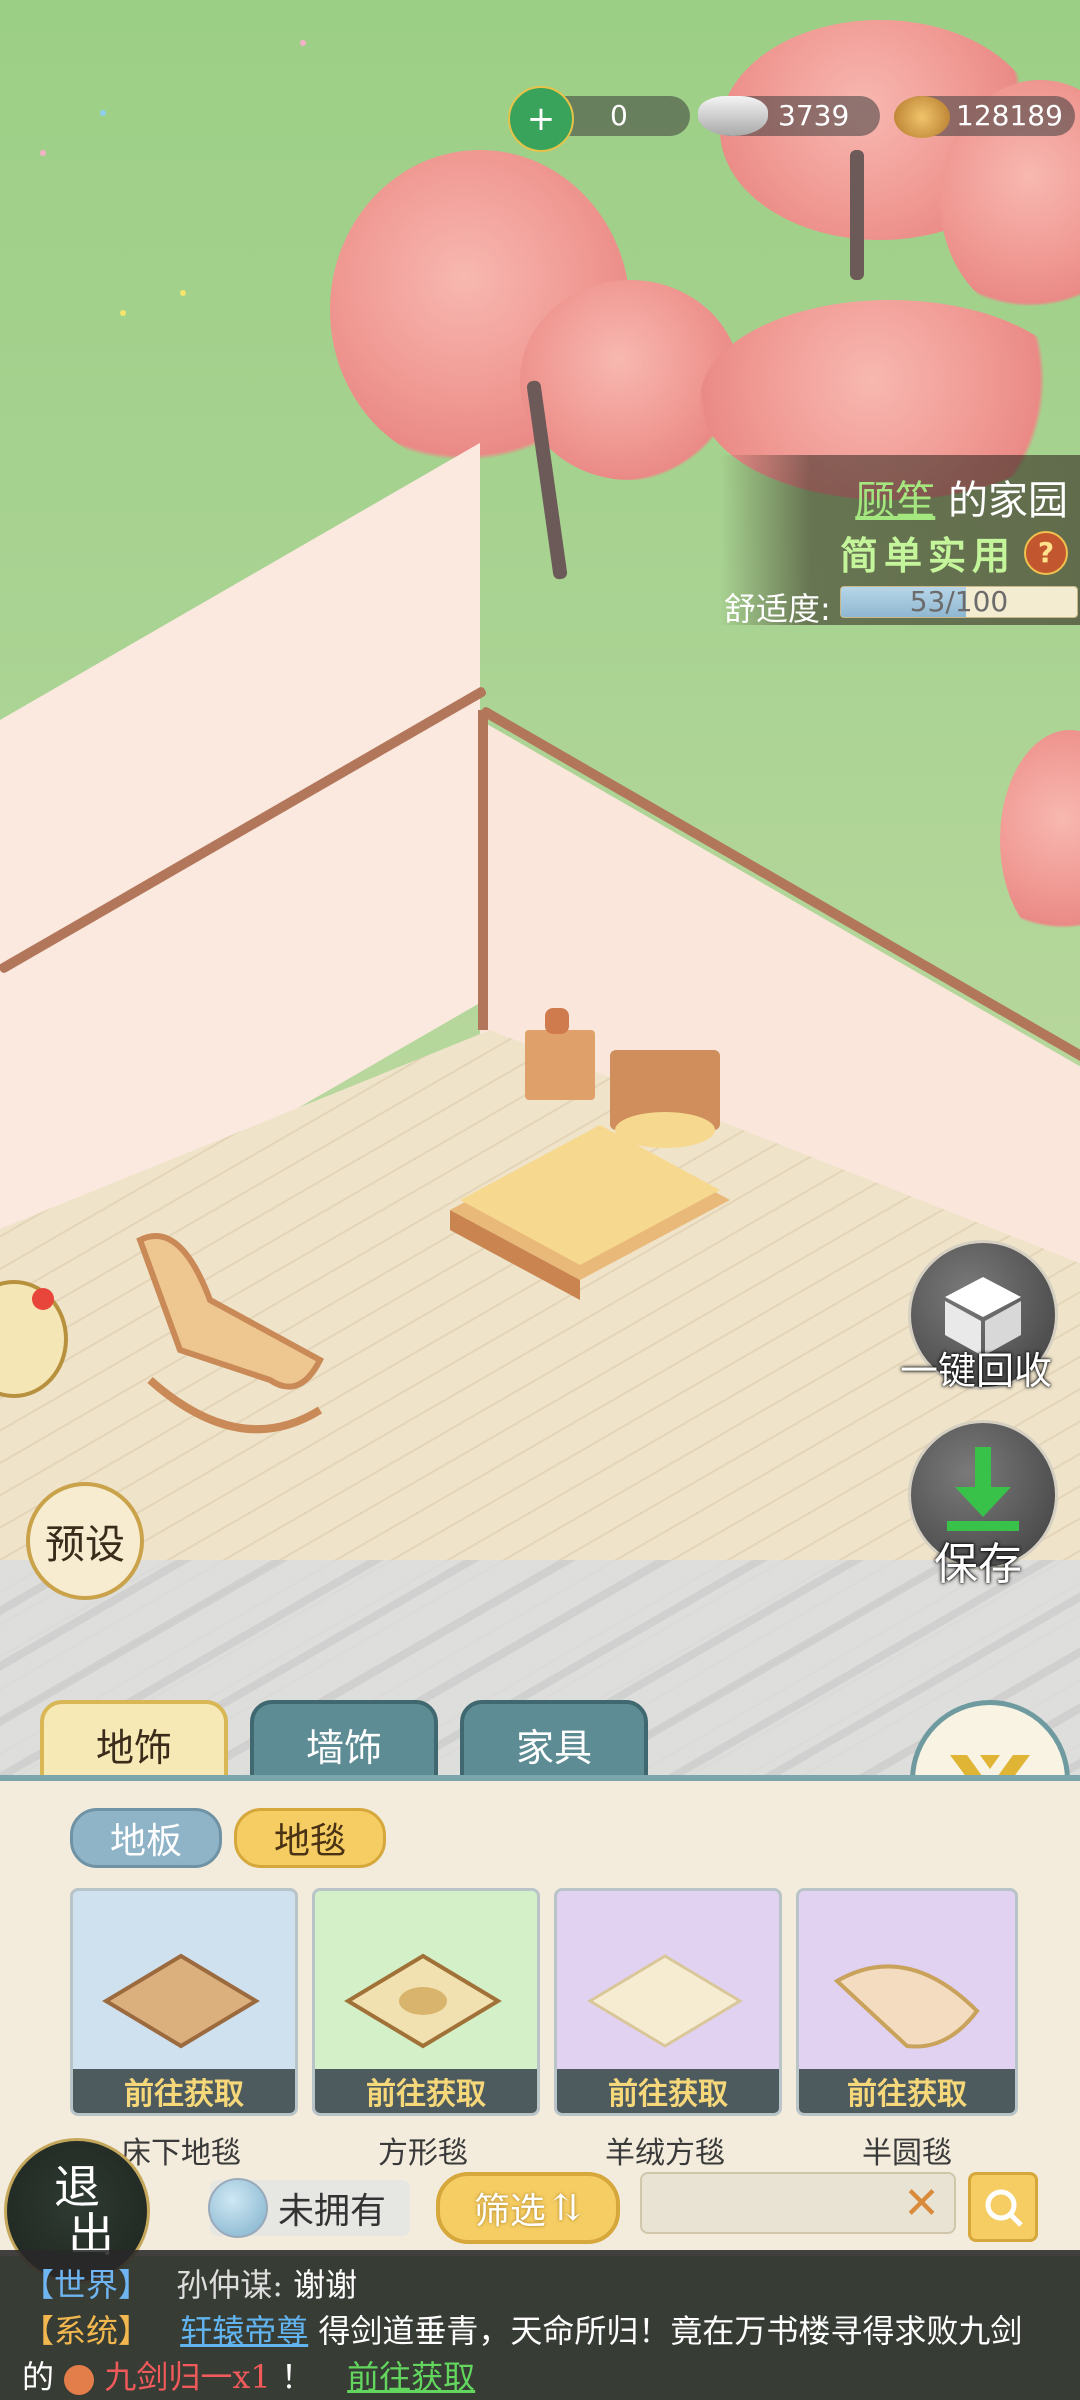  I want to click on chat-prefix: 的, so click(38, 2377).